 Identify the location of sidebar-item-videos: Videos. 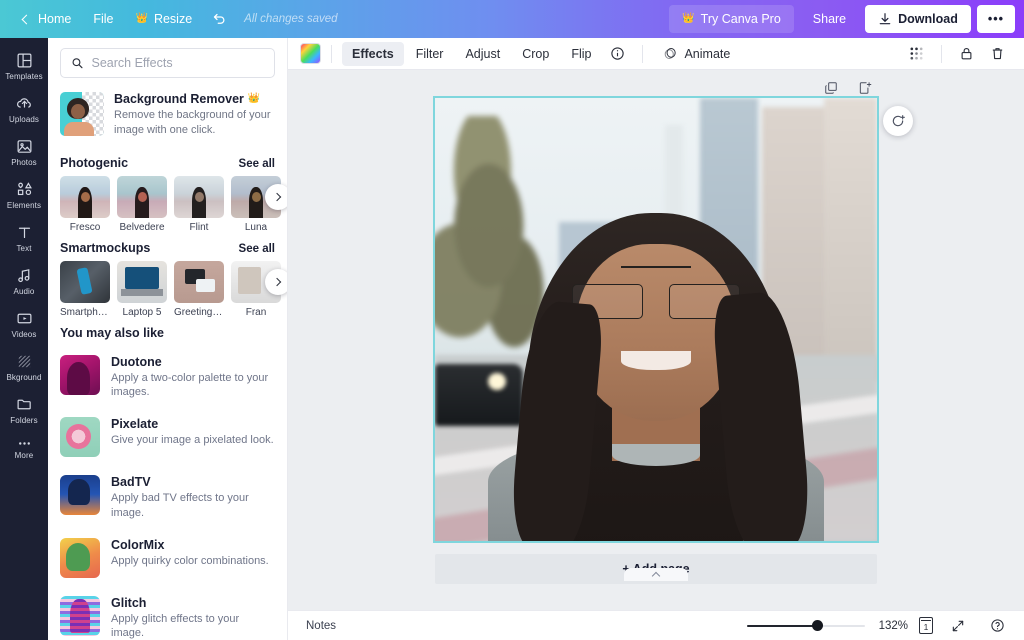
(24, 323).